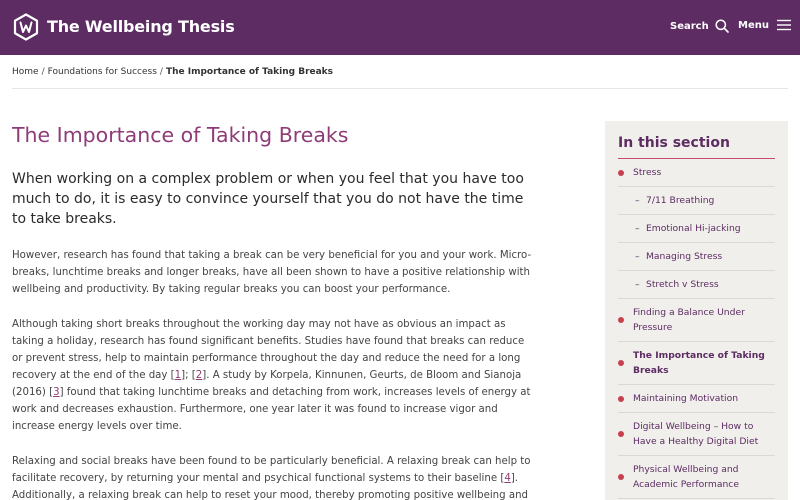 This screenshot has height=500, width=800. What do you see at coordinates (696, 285) in the screenshot?
I see `sidebar-item-stretch-v-stress: – Stretch v Stress` at bounding box center [696, 285].